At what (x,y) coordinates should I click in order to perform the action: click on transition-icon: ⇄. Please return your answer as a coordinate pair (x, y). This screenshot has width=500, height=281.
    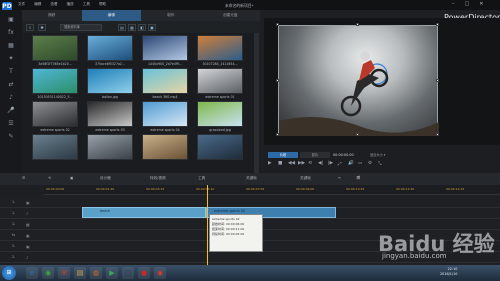
    Looking at the image, I should click on (11, 85).